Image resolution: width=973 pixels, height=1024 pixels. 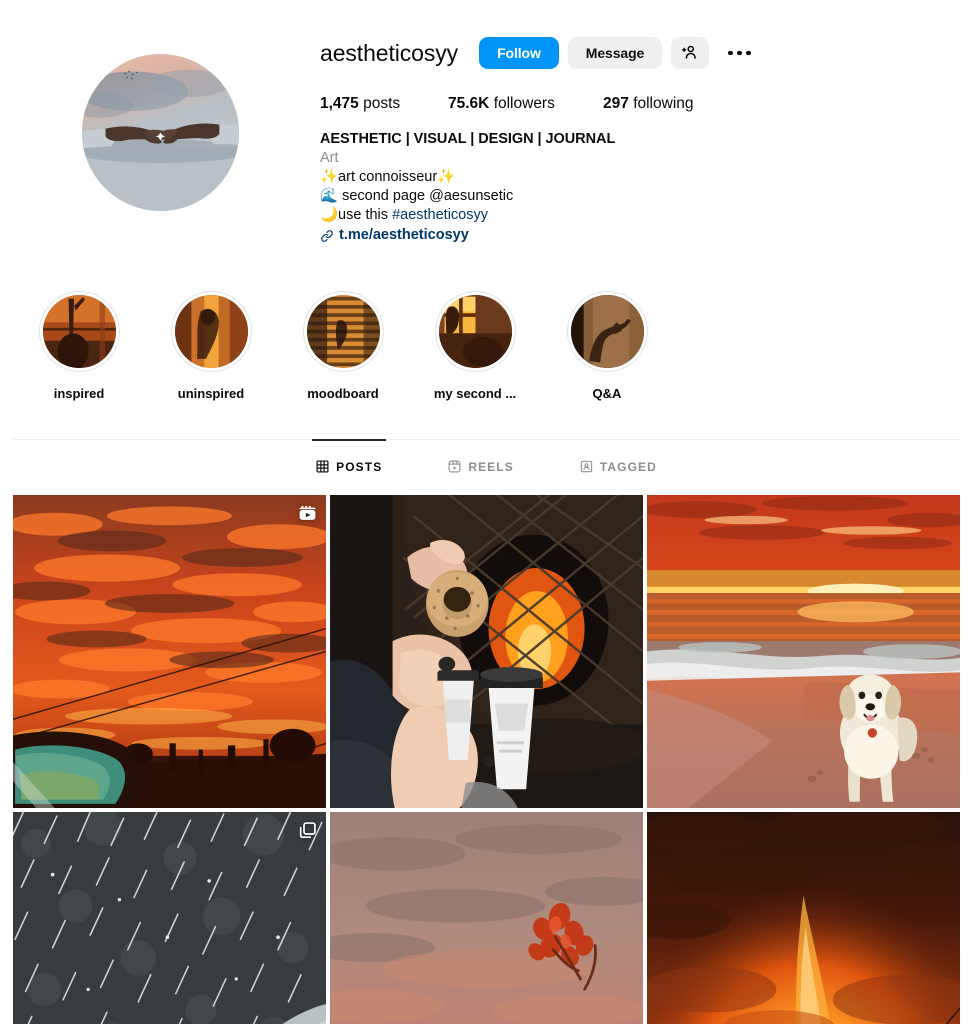 I want to click on tab-tagged-label: TAGGED, so click(x=628, y=466).